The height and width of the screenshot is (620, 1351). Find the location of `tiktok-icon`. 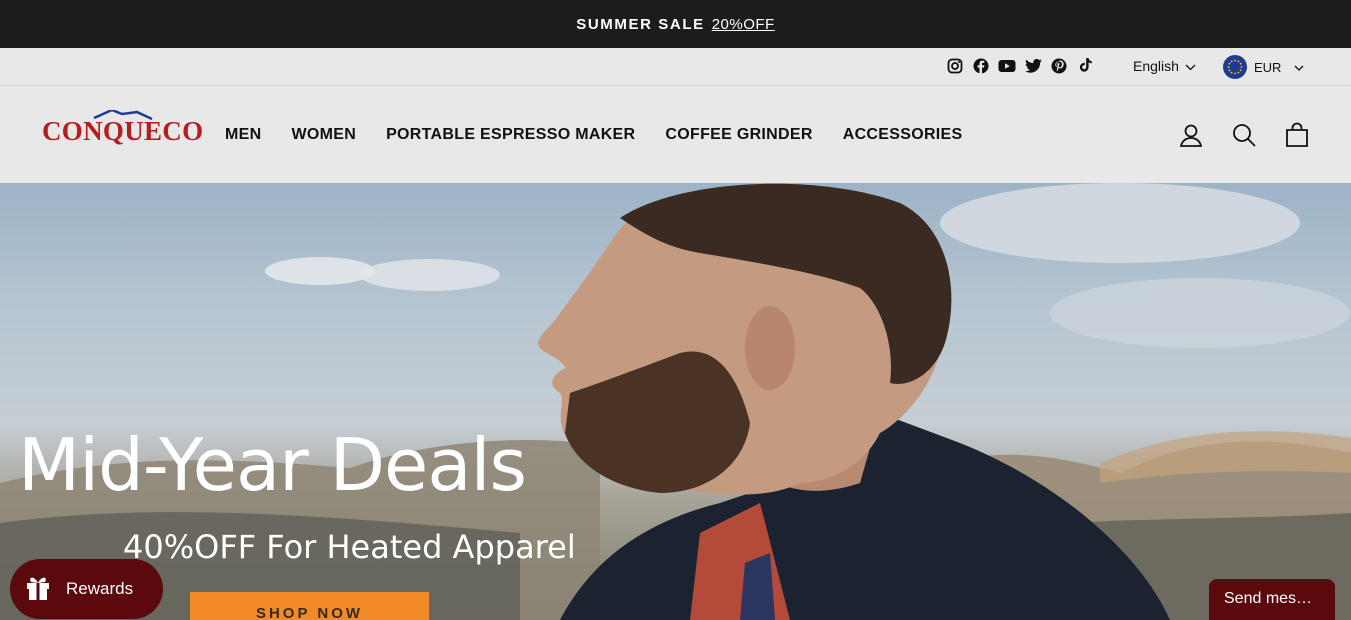

tiktok-icon is located at coordinates (1085, 66).